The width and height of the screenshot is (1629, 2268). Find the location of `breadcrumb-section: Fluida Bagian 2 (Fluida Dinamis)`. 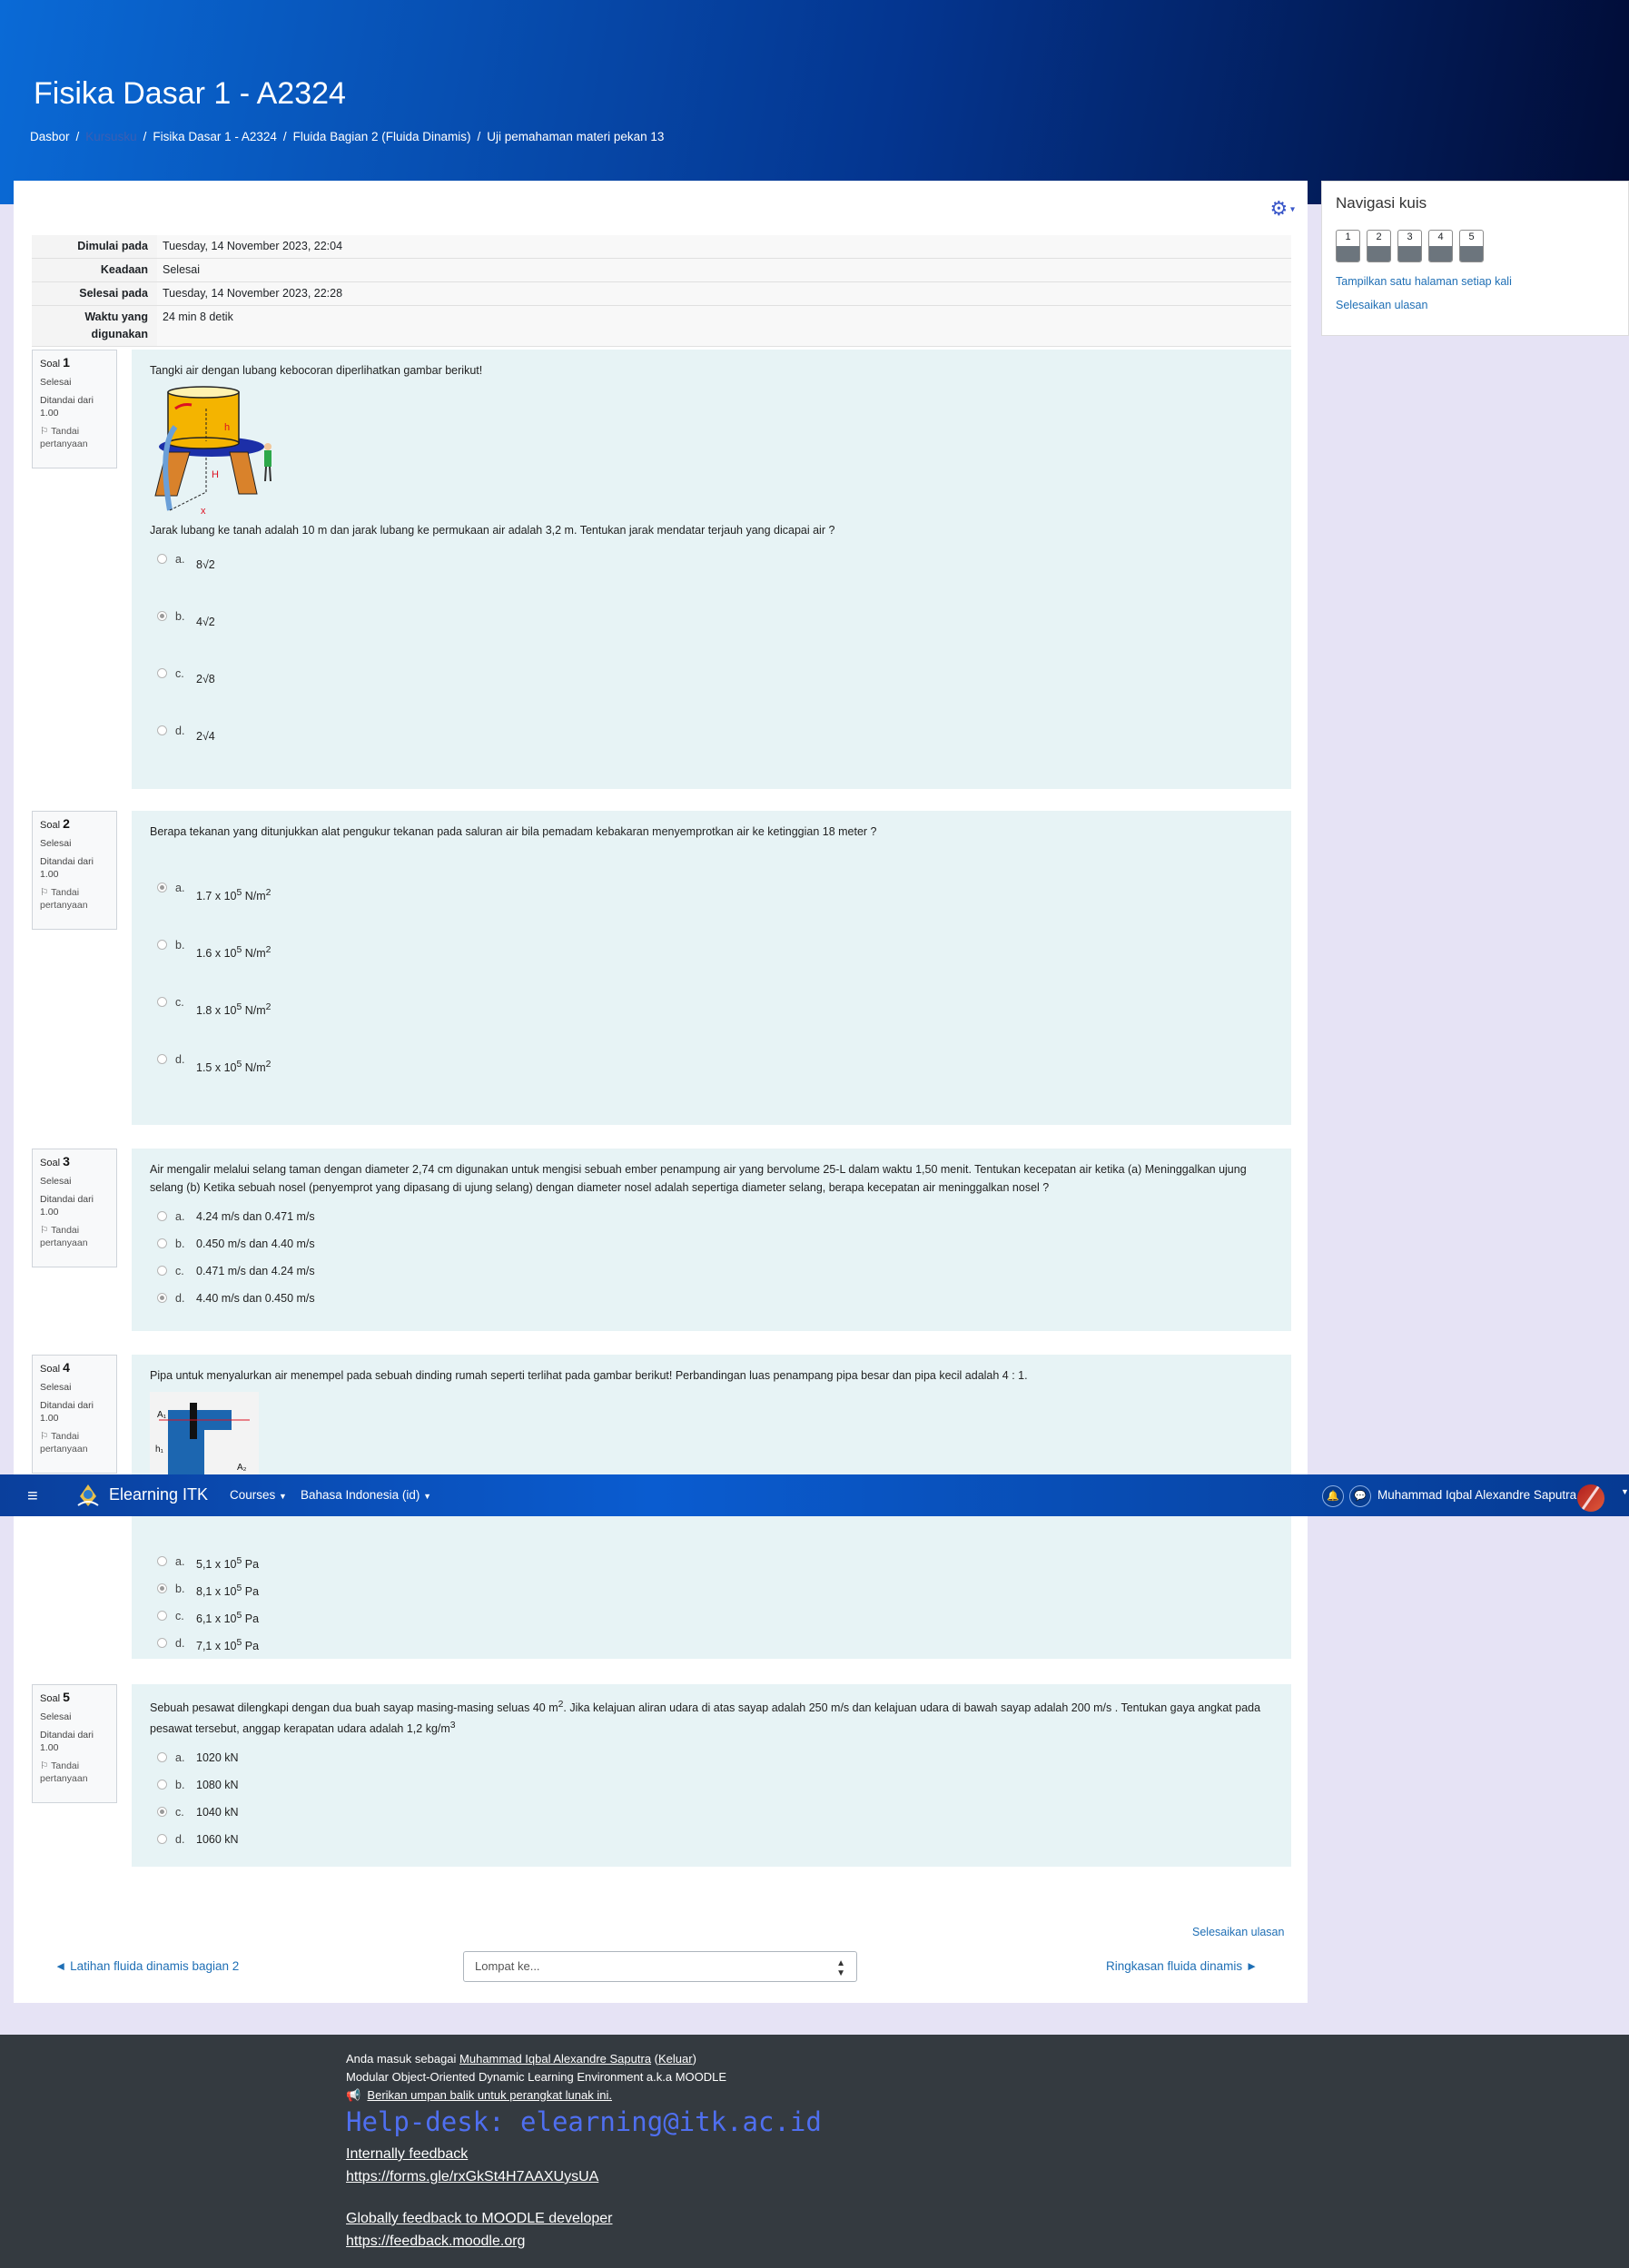

breadcrumb-section: Fluida Bagian 2 (Fluida Dinamis) is located at coordinates (382, 136).